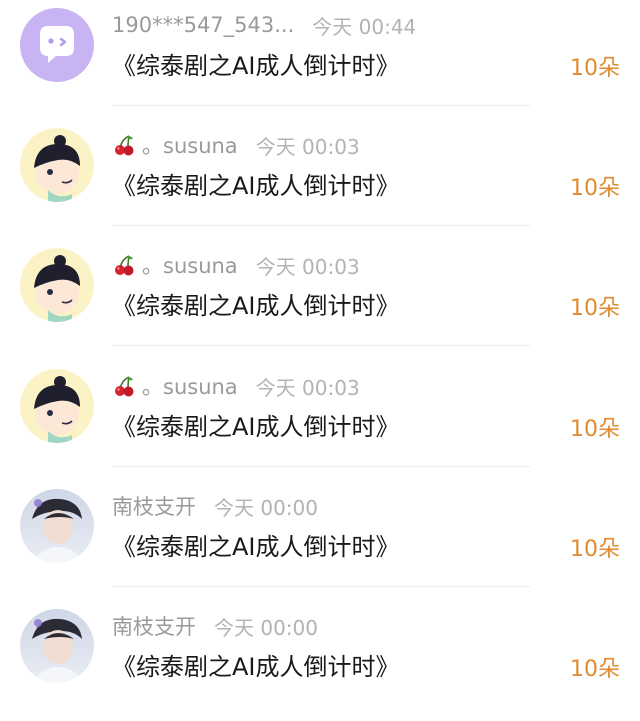  What do you see at coordinates (364, 26) in the screenshot?
I see `timestamp: 今天 00:44` at bounding box center [364, 26].